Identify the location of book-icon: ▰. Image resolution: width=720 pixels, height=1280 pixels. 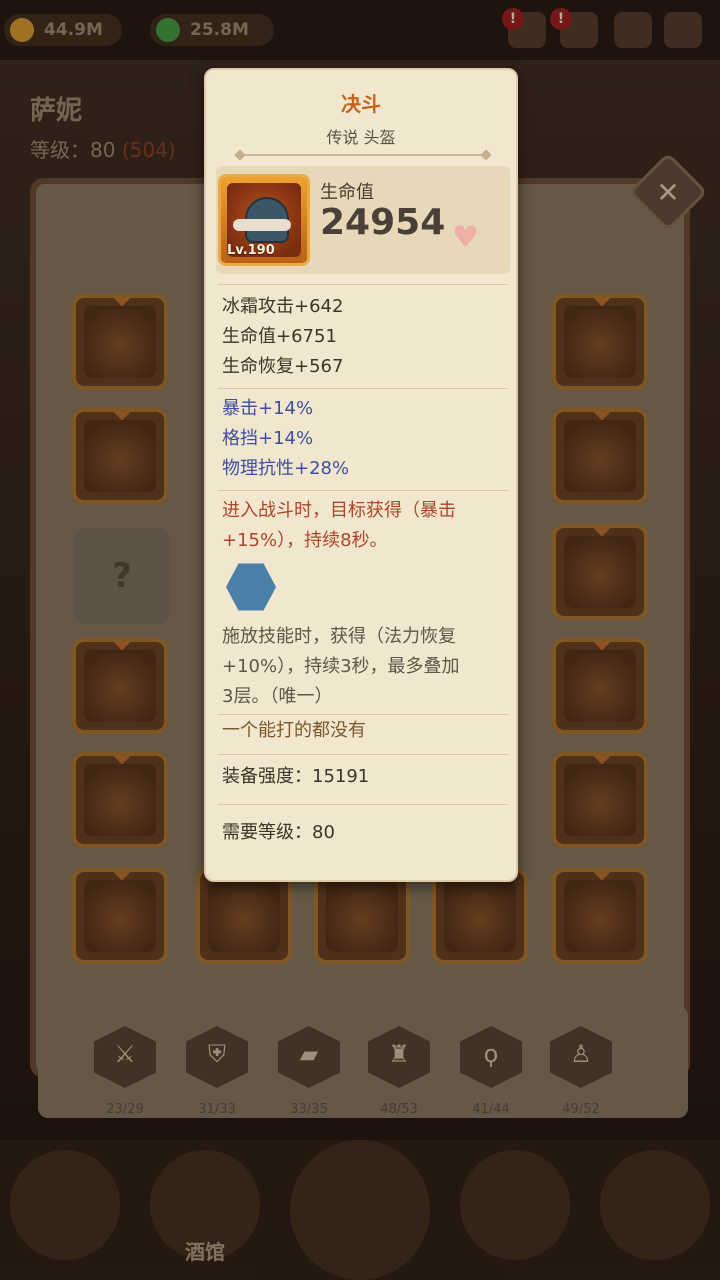
(309, 1054).